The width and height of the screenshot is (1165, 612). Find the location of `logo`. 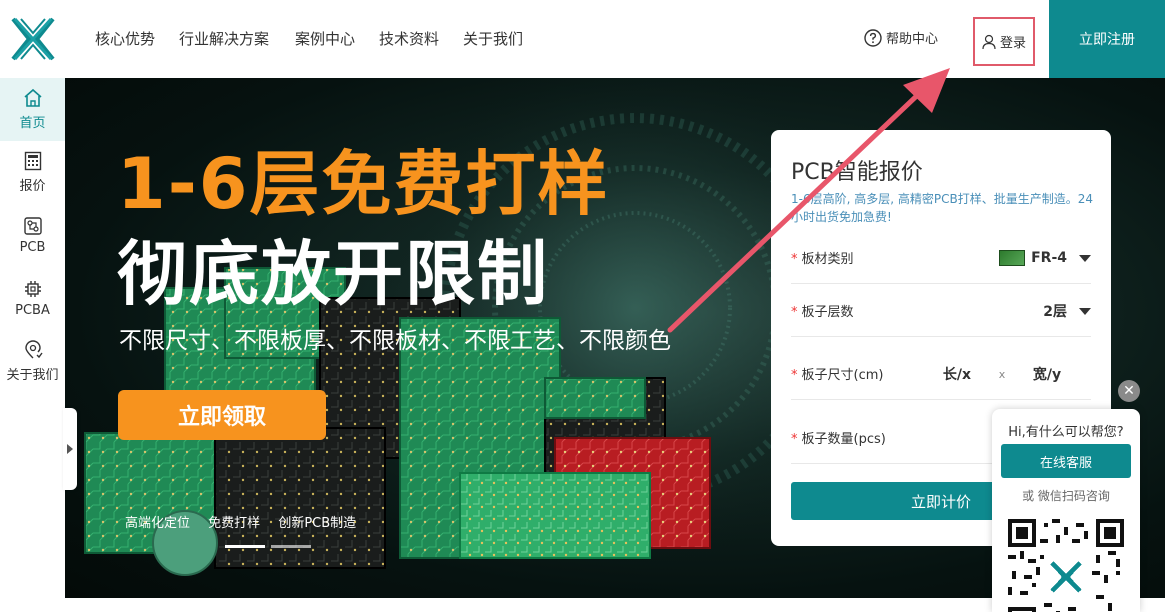

logo is located at coordinates (32, 39).